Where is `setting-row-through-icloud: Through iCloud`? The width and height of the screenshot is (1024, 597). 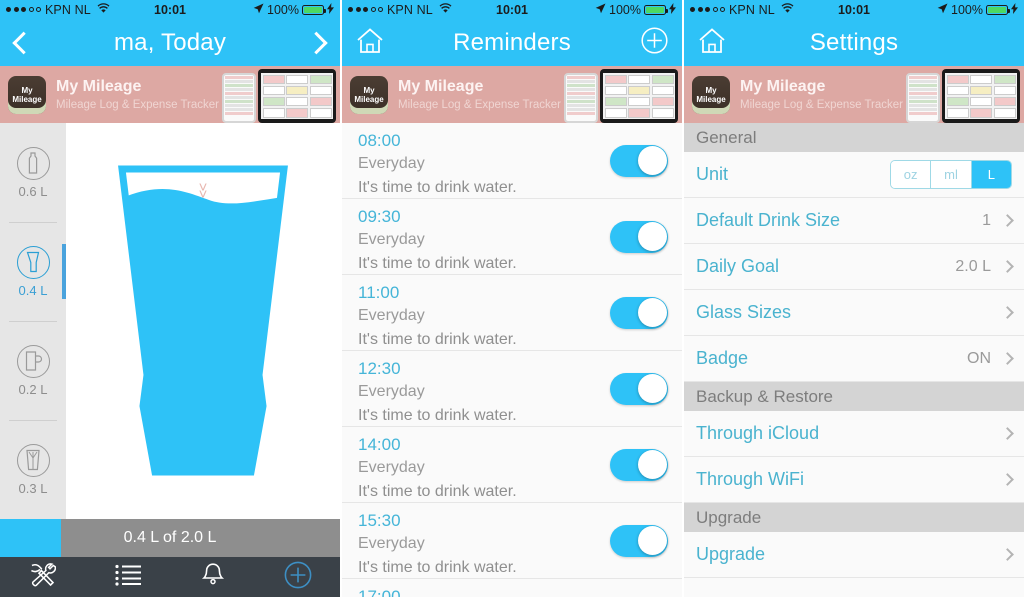 setting-row-through-icloud: Through iCloud is located at coordinates (854, 434).